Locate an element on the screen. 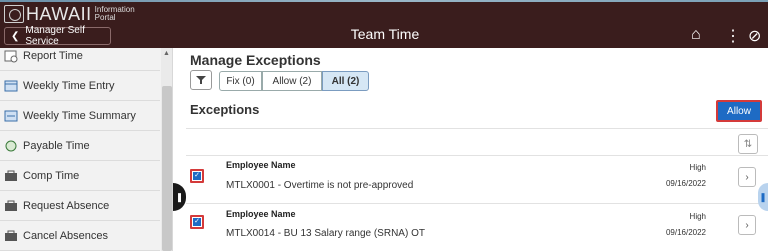 The height and width of the screenshot is (251, 768). sidebar-item-label: Weekly Time Entry is located at coordinates (69, 85).